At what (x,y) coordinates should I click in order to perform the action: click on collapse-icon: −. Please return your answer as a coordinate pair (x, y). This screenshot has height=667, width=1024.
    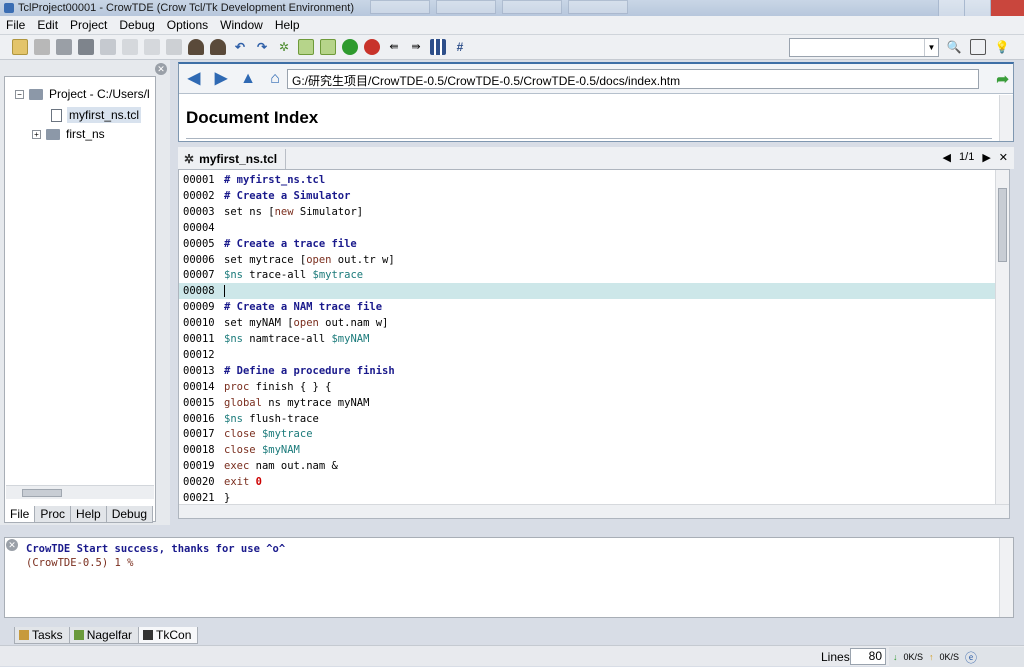
    Looking at the image, I should click on (19, 94).